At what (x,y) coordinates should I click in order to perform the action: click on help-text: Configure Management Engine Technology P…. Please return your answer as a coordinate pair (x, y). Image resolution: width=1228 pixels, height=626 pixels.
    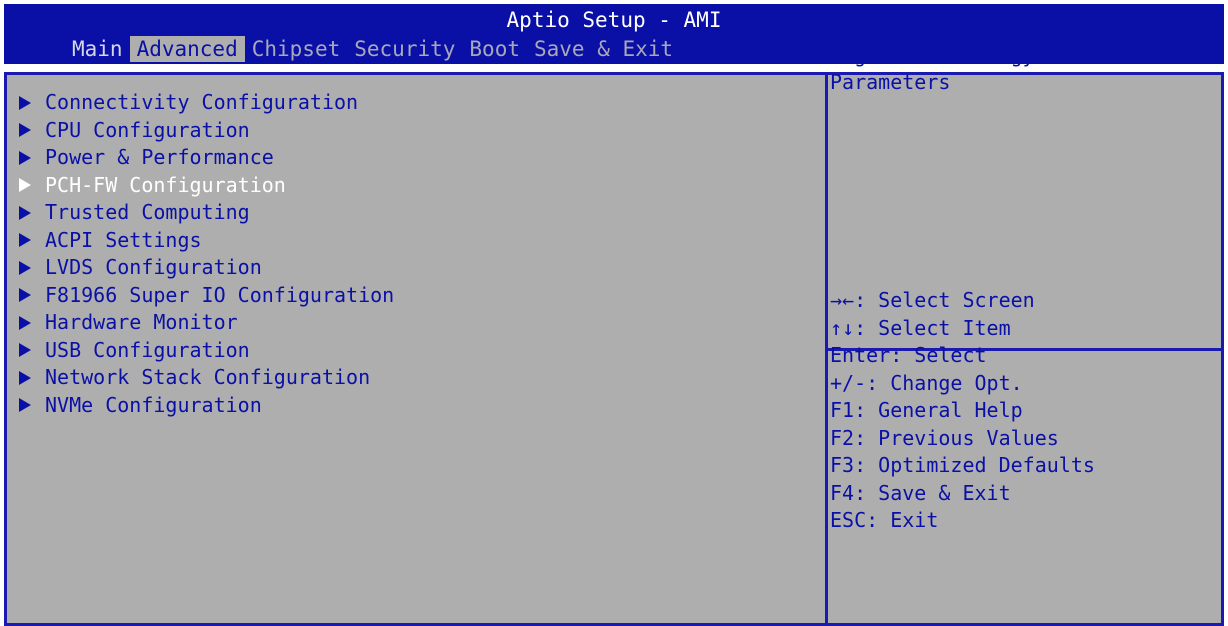
    Looking at the image, I should click on (1020, 55).